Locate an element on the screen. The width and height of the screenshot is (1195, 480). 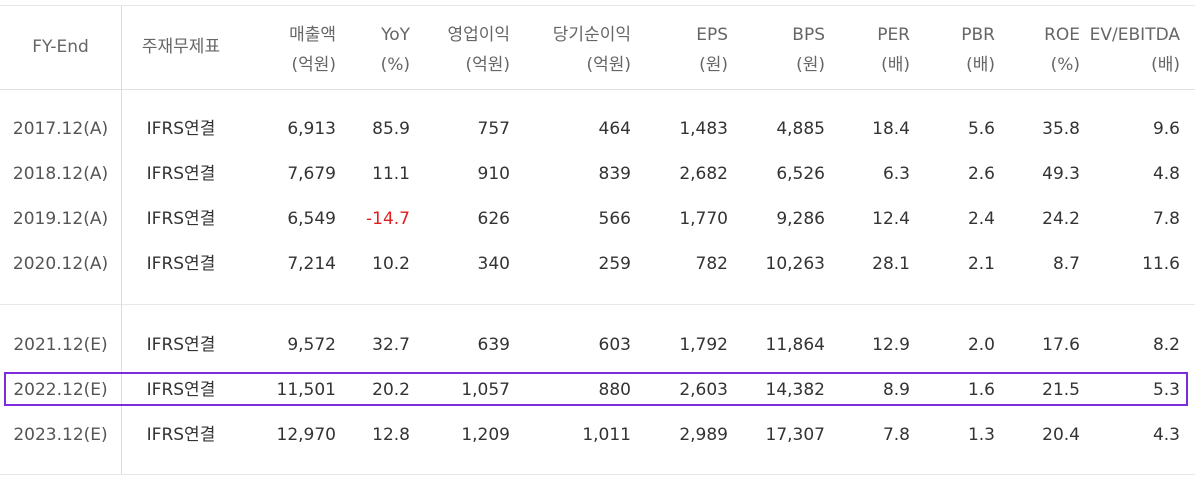
cell-revenue: 11,501 is located at coordinates (306, 390).